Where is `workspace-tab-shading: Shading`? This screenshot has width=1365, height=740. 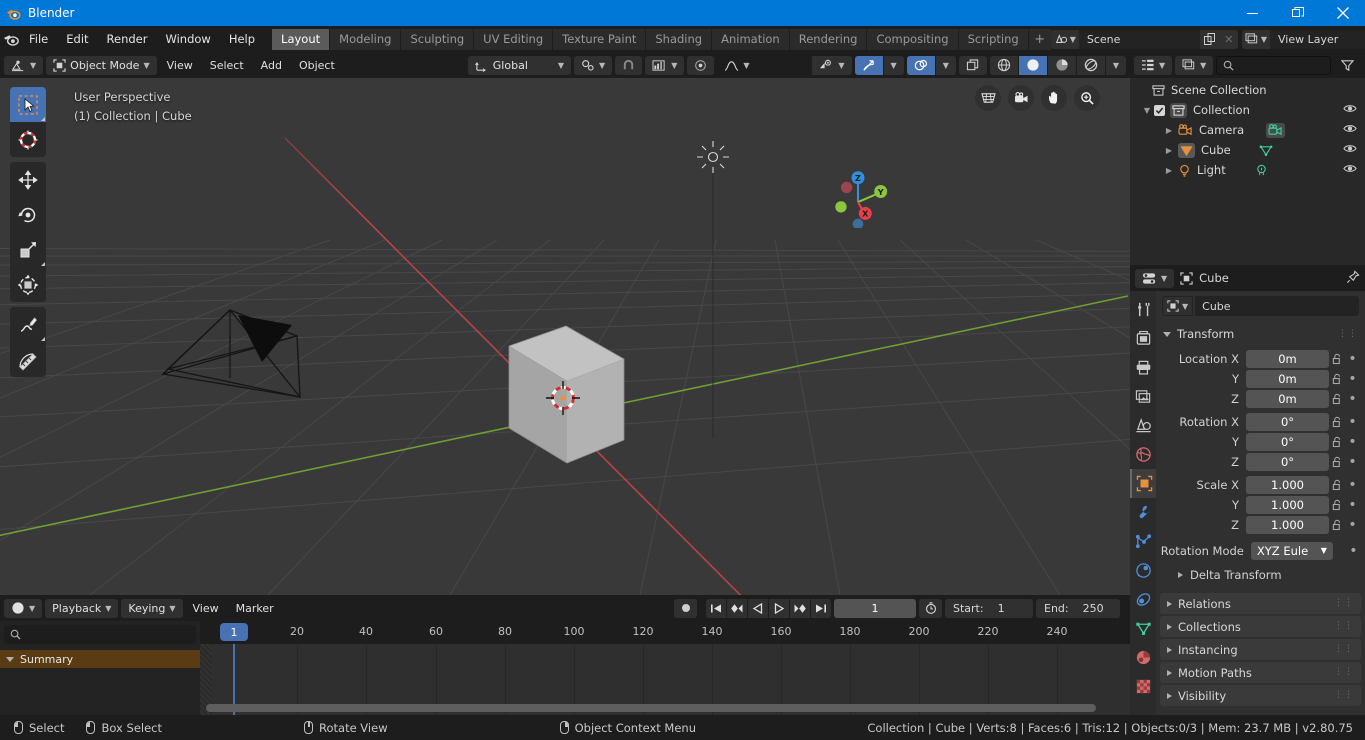
workspace-tab-shading: Shading is located at coordinates (679, 39).